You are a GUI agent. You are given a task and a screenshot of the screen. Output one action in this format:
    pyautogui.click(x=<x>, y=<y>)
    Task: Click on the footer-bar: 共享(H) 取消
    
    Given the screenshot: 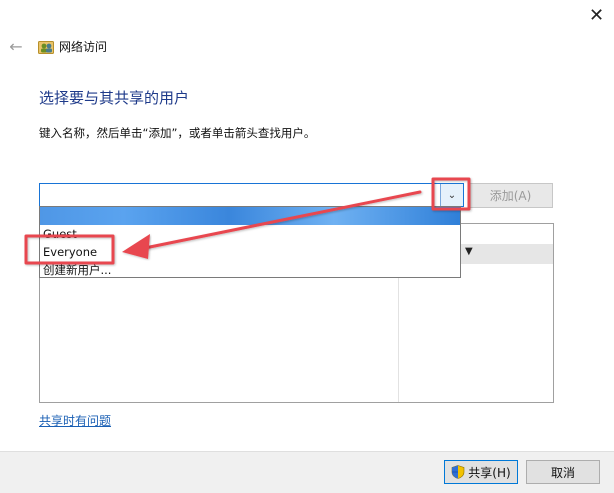 What is the action you would take?
    pyautogui.click(x=307, y=472)
    